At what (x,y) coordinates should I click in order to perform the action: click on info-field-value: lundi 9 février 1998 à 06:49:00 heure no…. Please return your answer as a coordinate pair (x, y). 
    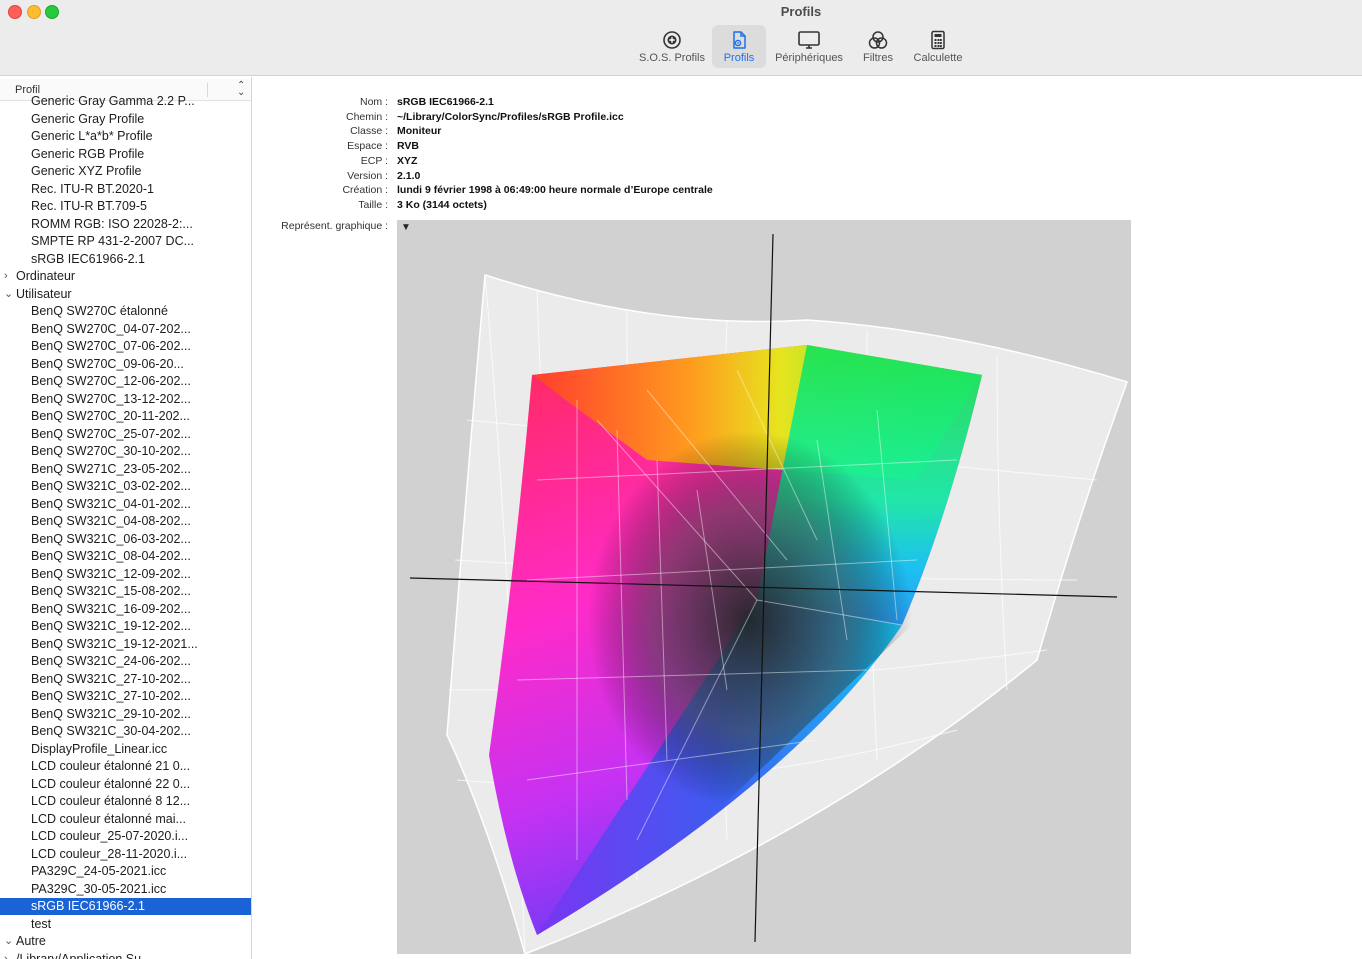
    Looking at the image, I should click on (555, 190).